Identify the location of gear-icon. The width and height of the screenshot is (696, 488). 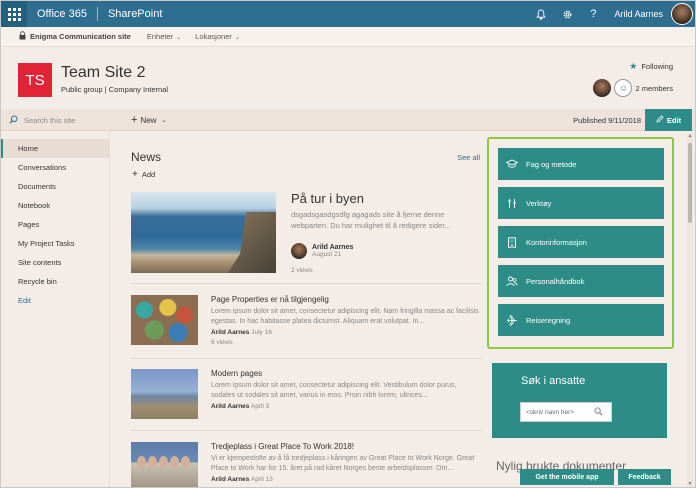
(567, 14).